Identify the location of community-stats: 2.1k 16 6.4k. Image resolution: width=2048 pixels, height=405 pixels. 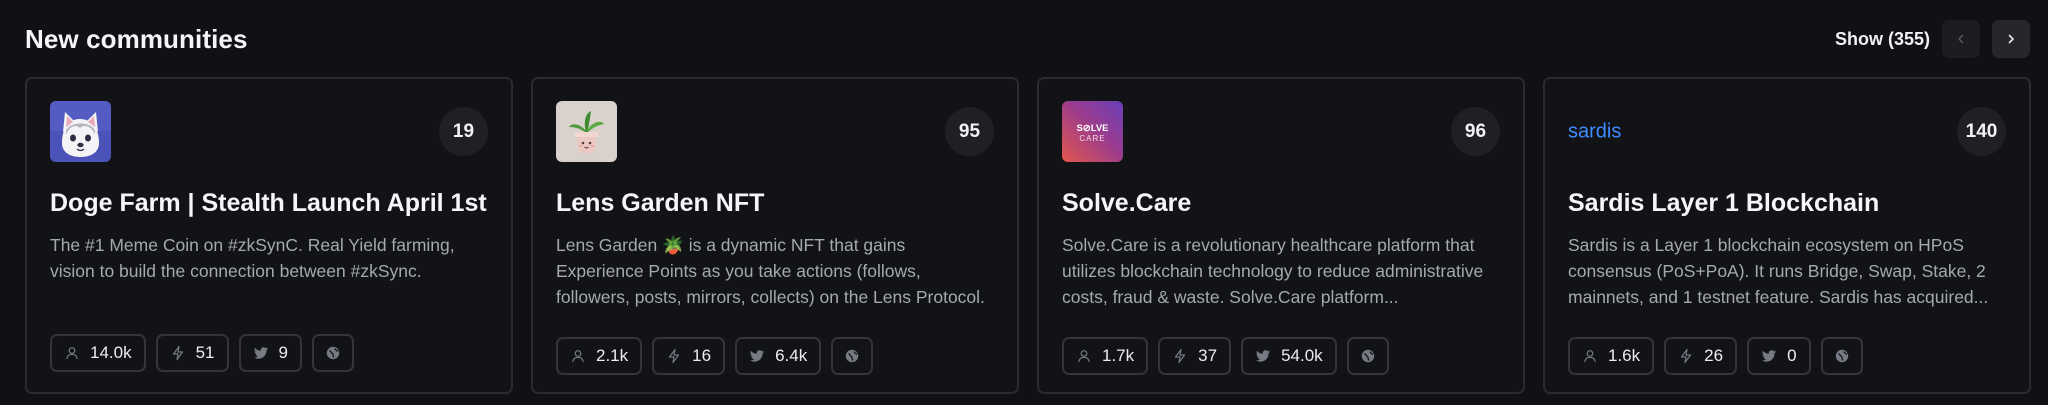
(715, 356).